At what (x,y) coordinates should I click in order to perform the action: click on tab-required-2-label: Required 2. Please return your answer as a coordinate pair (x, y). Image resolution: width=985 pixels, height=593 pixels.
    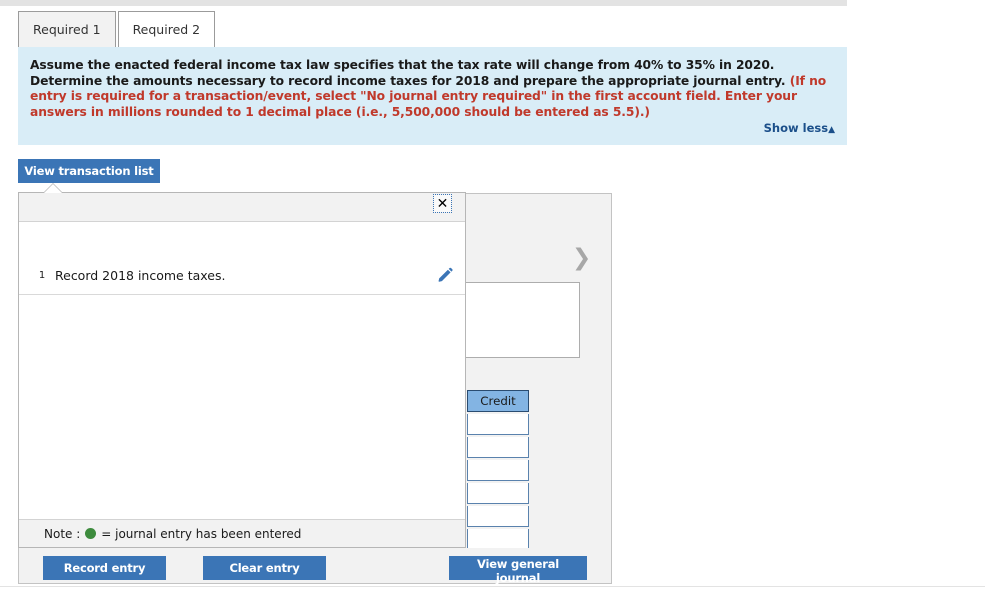
    Looking at the image, I should click on (166, 29).